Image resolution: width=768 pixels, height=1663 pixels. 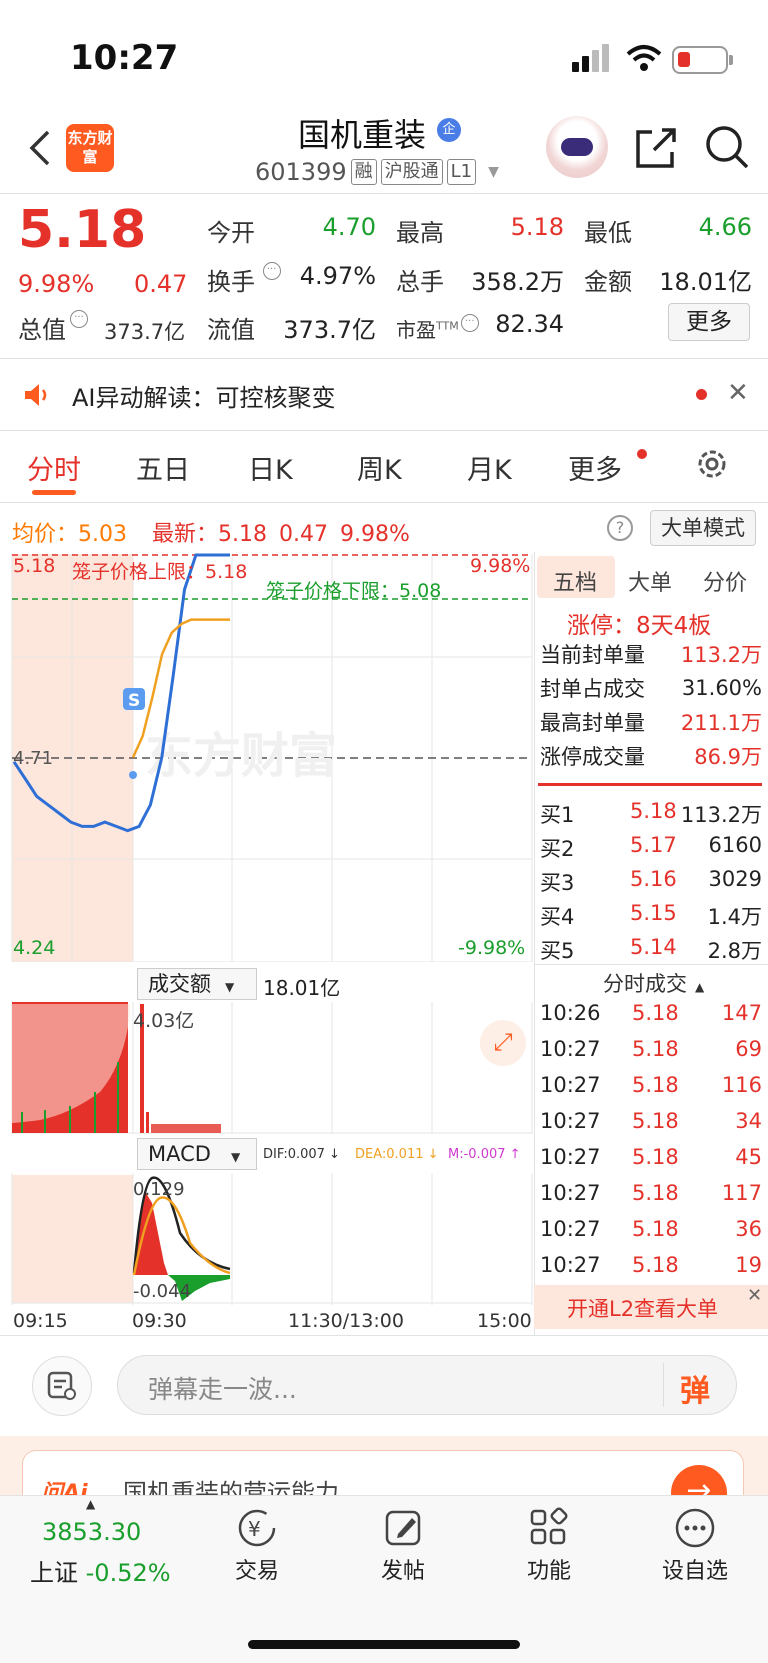 What do you see at coordinates (489, 467) in the screenshot?
I see `tab-monthly-k: 月K` at bounding box center [489, 467].